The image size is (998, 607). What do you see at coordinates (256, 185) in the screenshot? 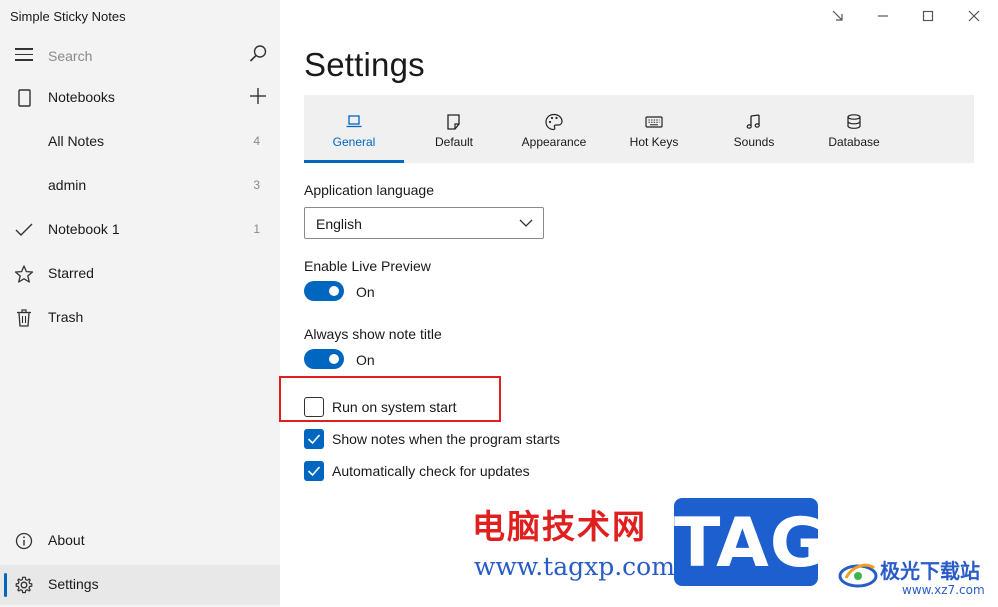
I see `note-count: 3` at bounding box center [256, 185].